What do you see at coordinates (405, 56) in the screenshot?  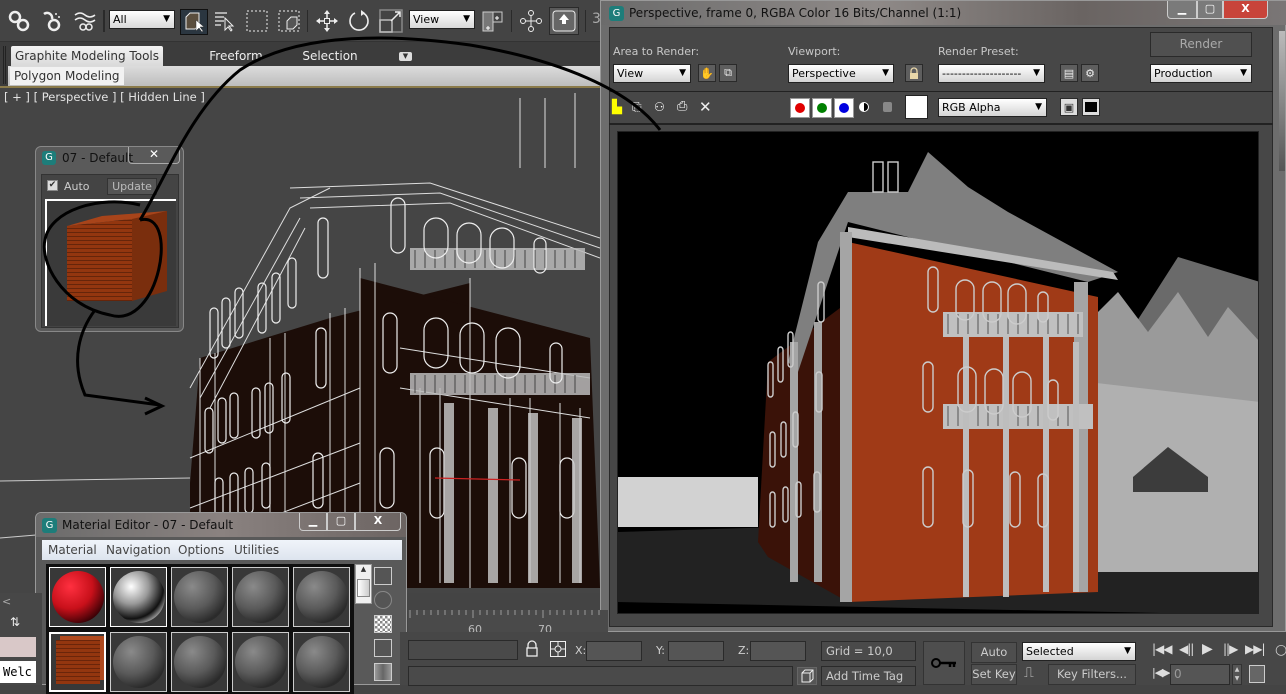 I see `ribbon-options-dropdown: ▼` at bounding box center [405, 56].